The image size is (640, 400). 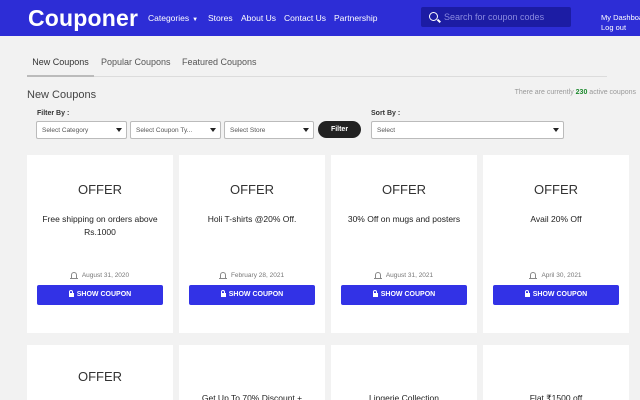 What do you see at coordinates (62, 95) in the screenshot?
I see `section-title: New Coupons` at bounding box center [62, 95].